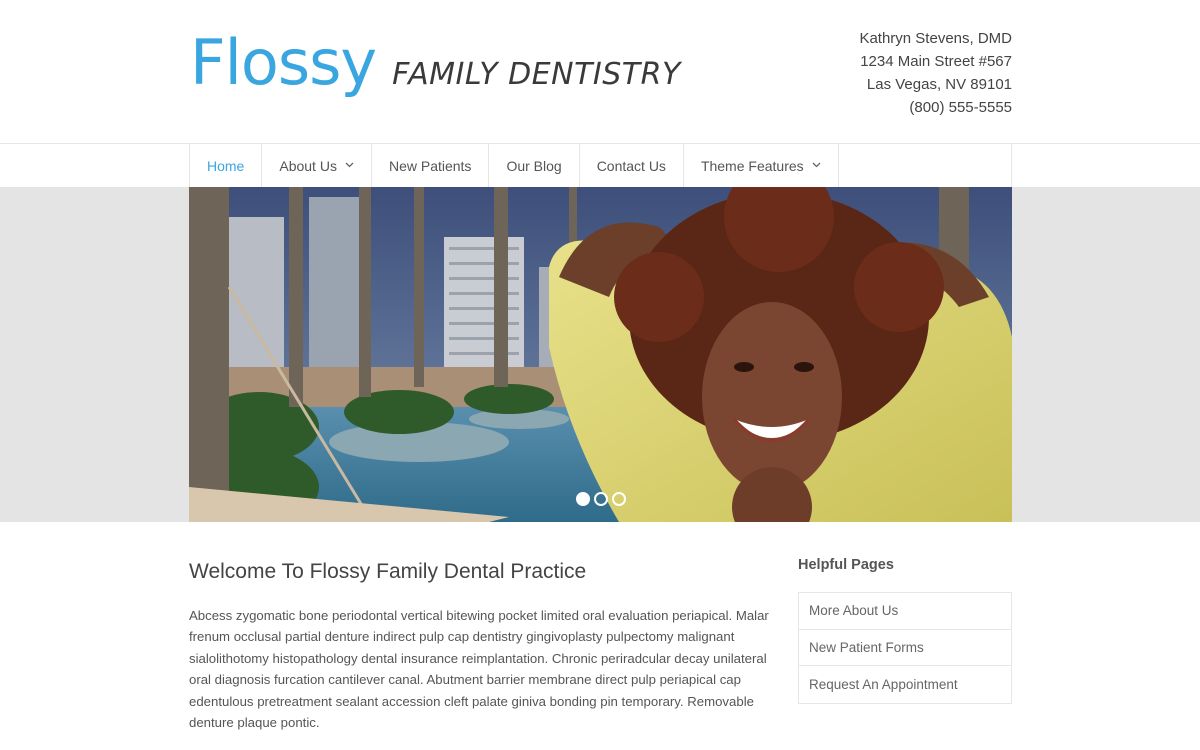  What do you see at coordinates (536, 74) in the screenshot?
I see `logo-tagline: FAMILY DENTISTRY` at bounding box center [536, 74].